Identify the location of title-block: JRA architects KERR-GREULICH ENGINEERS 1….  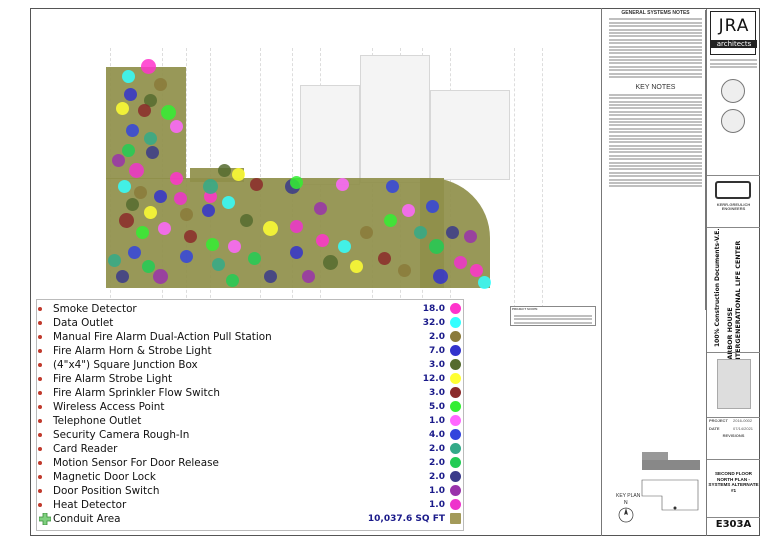
(733, 272).